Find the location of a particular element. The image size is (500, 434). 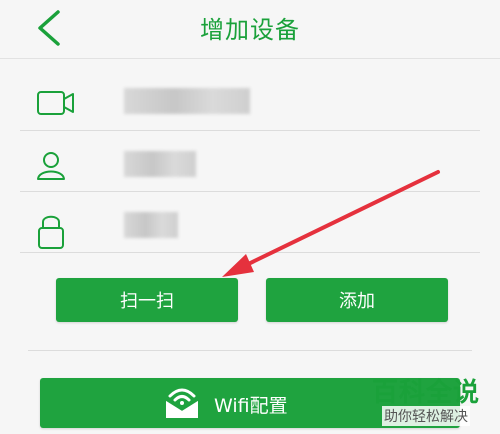

watermark-title: 百科全说 is located at coordinates (426, 393).